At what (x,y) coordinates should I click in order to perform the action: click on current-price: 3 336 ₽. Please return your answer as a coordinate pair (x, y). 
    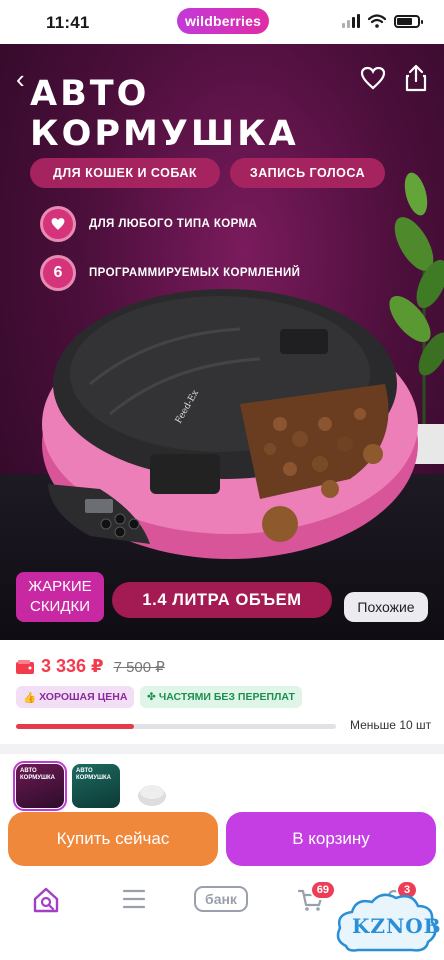
    Looking at the image, I should click on (72, 666).